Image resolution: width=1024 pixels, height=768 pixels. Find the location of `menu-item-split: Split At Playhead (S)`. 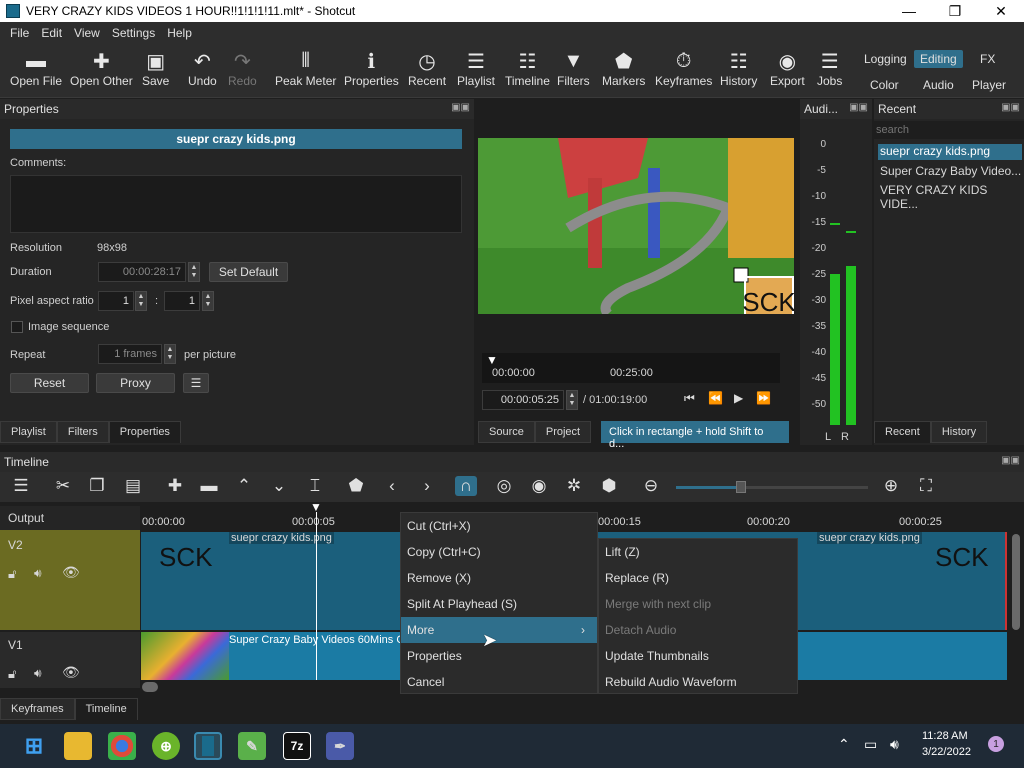

menu-item-split: Split At Playhead (S) is located at coordinates (499, 604).